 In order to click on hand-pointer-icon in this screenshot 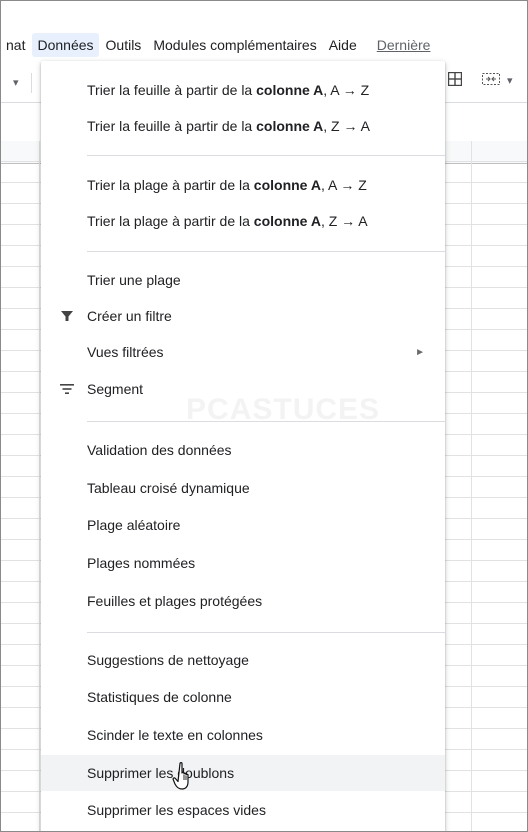, I will do `click(180, 776)`.